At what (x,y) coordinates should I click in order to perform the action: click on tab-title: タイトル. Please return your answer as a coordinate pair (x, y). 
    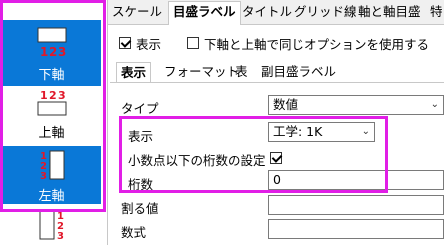
    Looking at the image, I should click on (267, 12).